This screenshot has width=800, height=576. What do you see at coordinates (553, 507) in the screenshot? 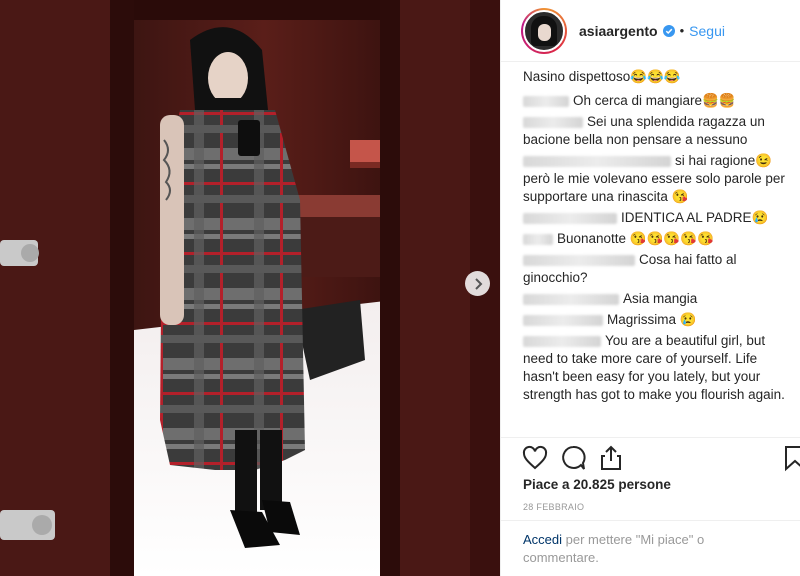
I see `post-date: 28 FEBBRAIO` at bounding box center [553, 507].